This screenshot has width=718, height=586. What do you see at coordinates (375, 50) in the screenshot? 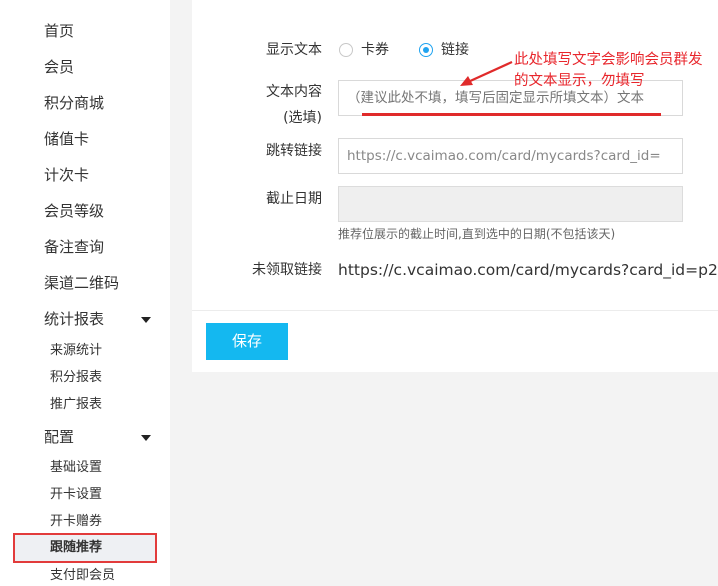
I see `radio-coupon-label: 卡券` at bounding box center [375, 50].